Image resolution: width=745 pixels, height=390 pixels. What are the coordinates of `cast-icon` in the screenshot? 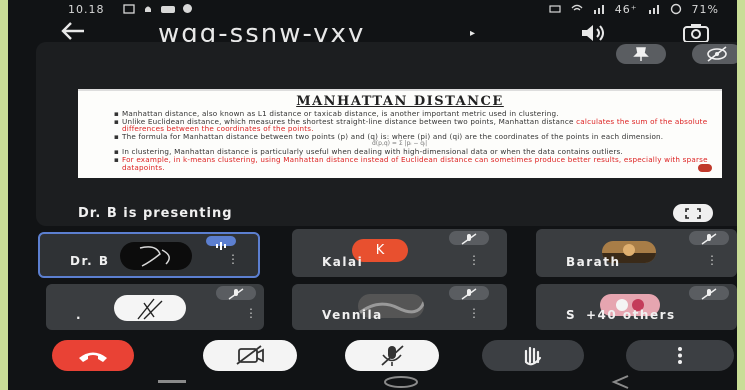 It's located at (128, 9).